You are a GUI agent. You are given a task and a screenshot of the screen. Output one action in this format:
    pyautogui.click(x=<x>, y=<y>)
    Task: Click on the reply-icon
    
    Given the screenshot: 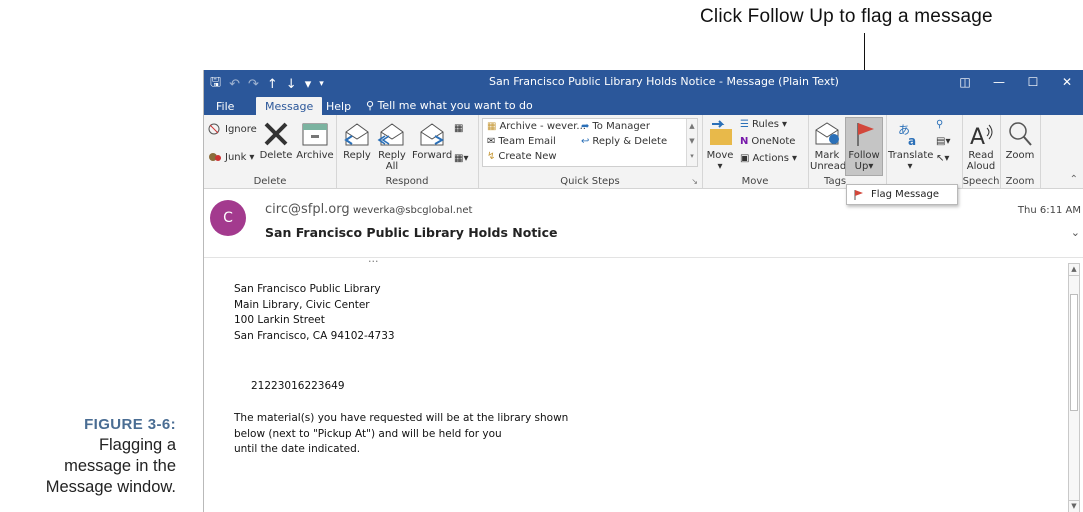 What is the action you would take?
    pyautogui.click(x=356, y=134)
    